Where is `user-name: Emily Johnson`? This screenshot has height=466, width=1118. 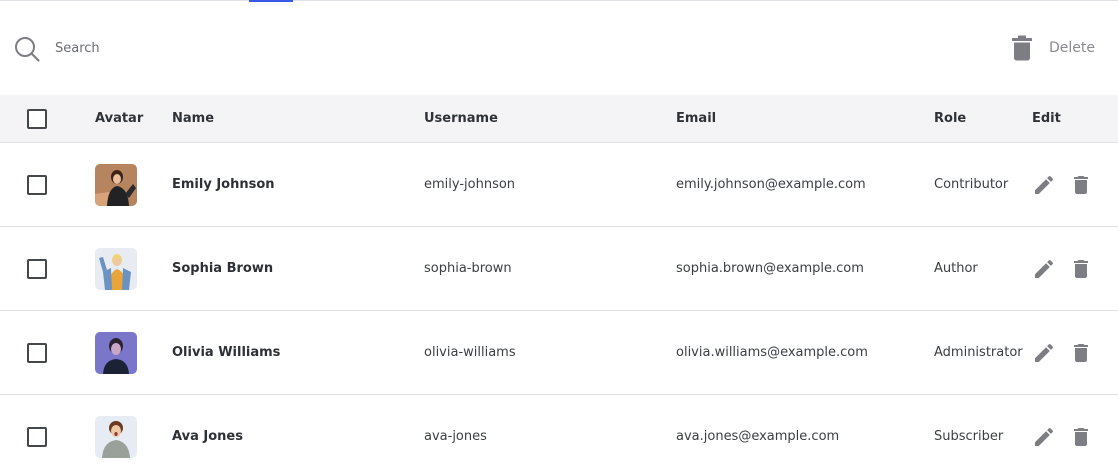
user-name: Emily Johnson is located at coordinates (223, 184).